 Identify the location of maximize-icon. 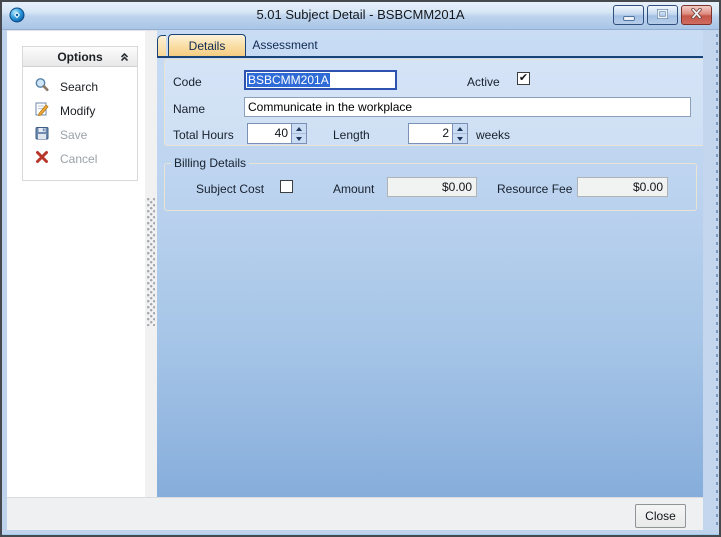
(662, 15).